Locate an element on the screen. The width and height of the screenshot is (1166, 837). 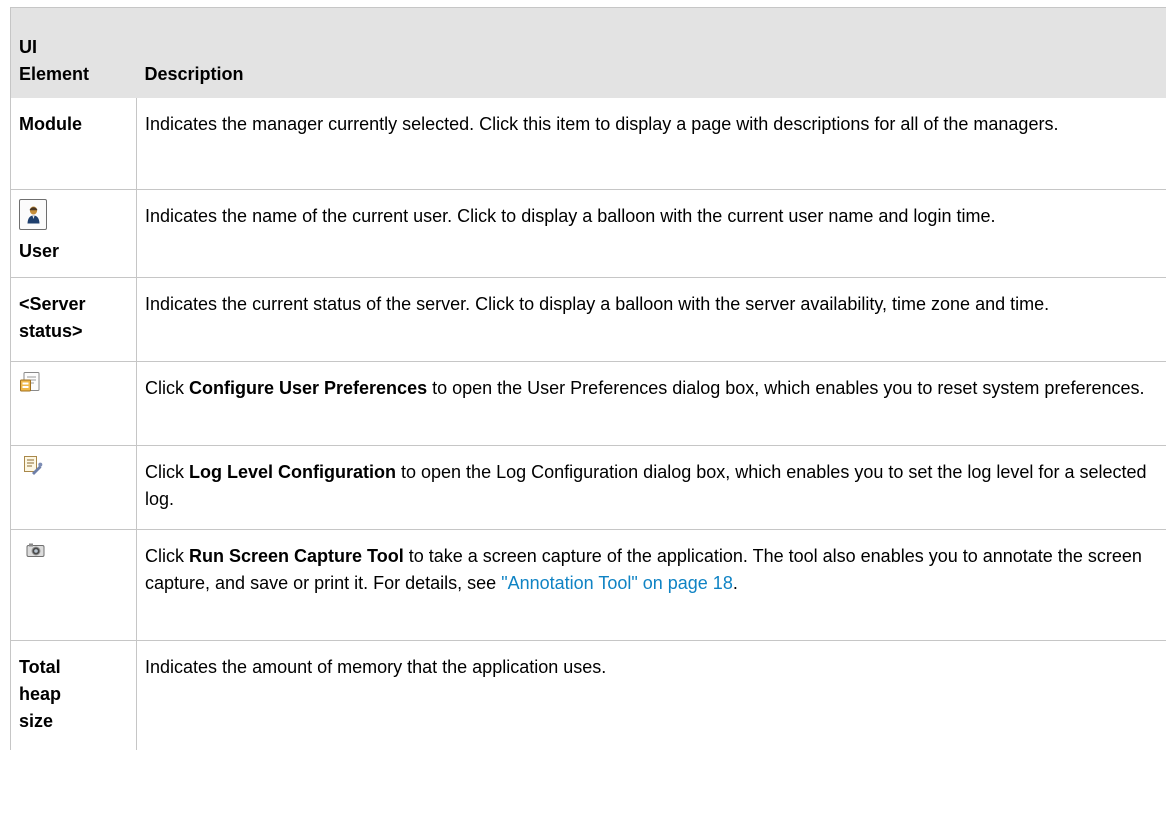
row-element-log-config is located at coordinates (73, 487).